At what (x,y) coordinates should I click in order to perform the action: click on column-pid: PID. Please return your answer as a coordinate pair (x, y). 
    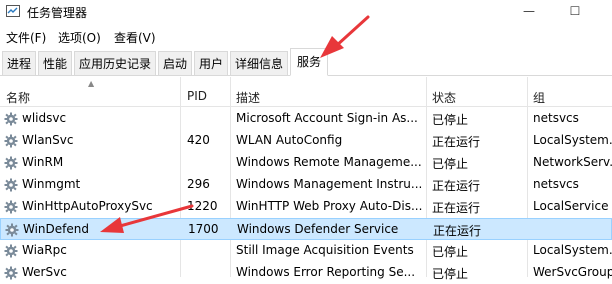
    Looking at the image, I should click on (197, 96).